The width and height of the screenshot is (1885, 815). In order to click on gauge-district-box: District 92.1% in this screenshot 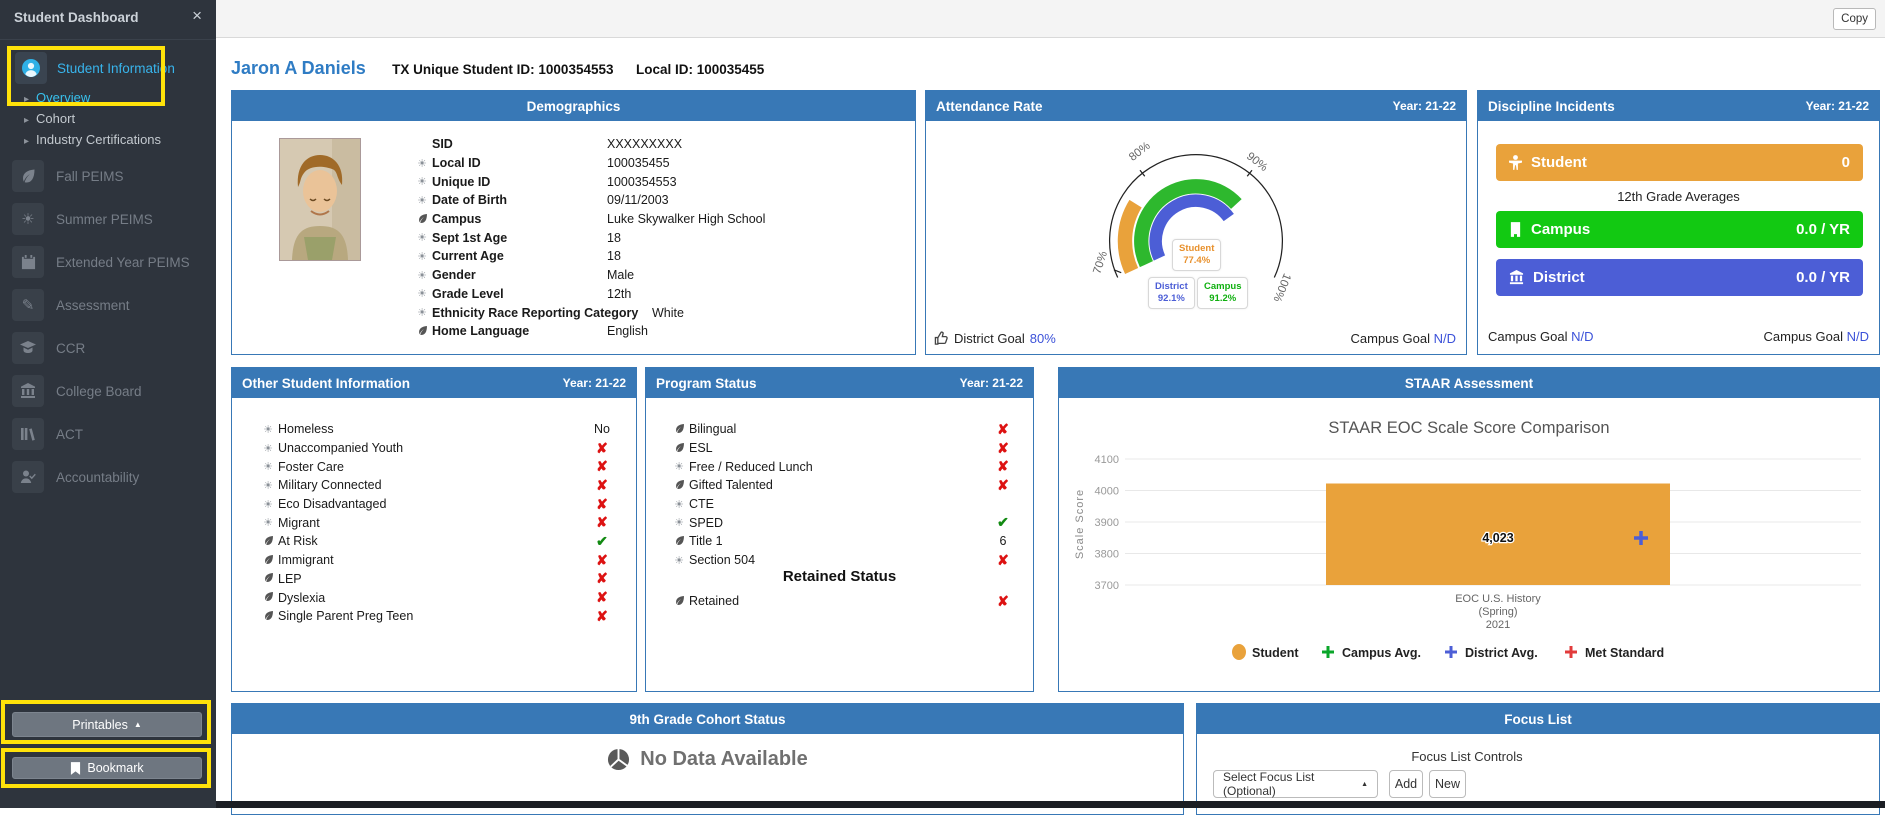, I will do `click(1171, 293)`.